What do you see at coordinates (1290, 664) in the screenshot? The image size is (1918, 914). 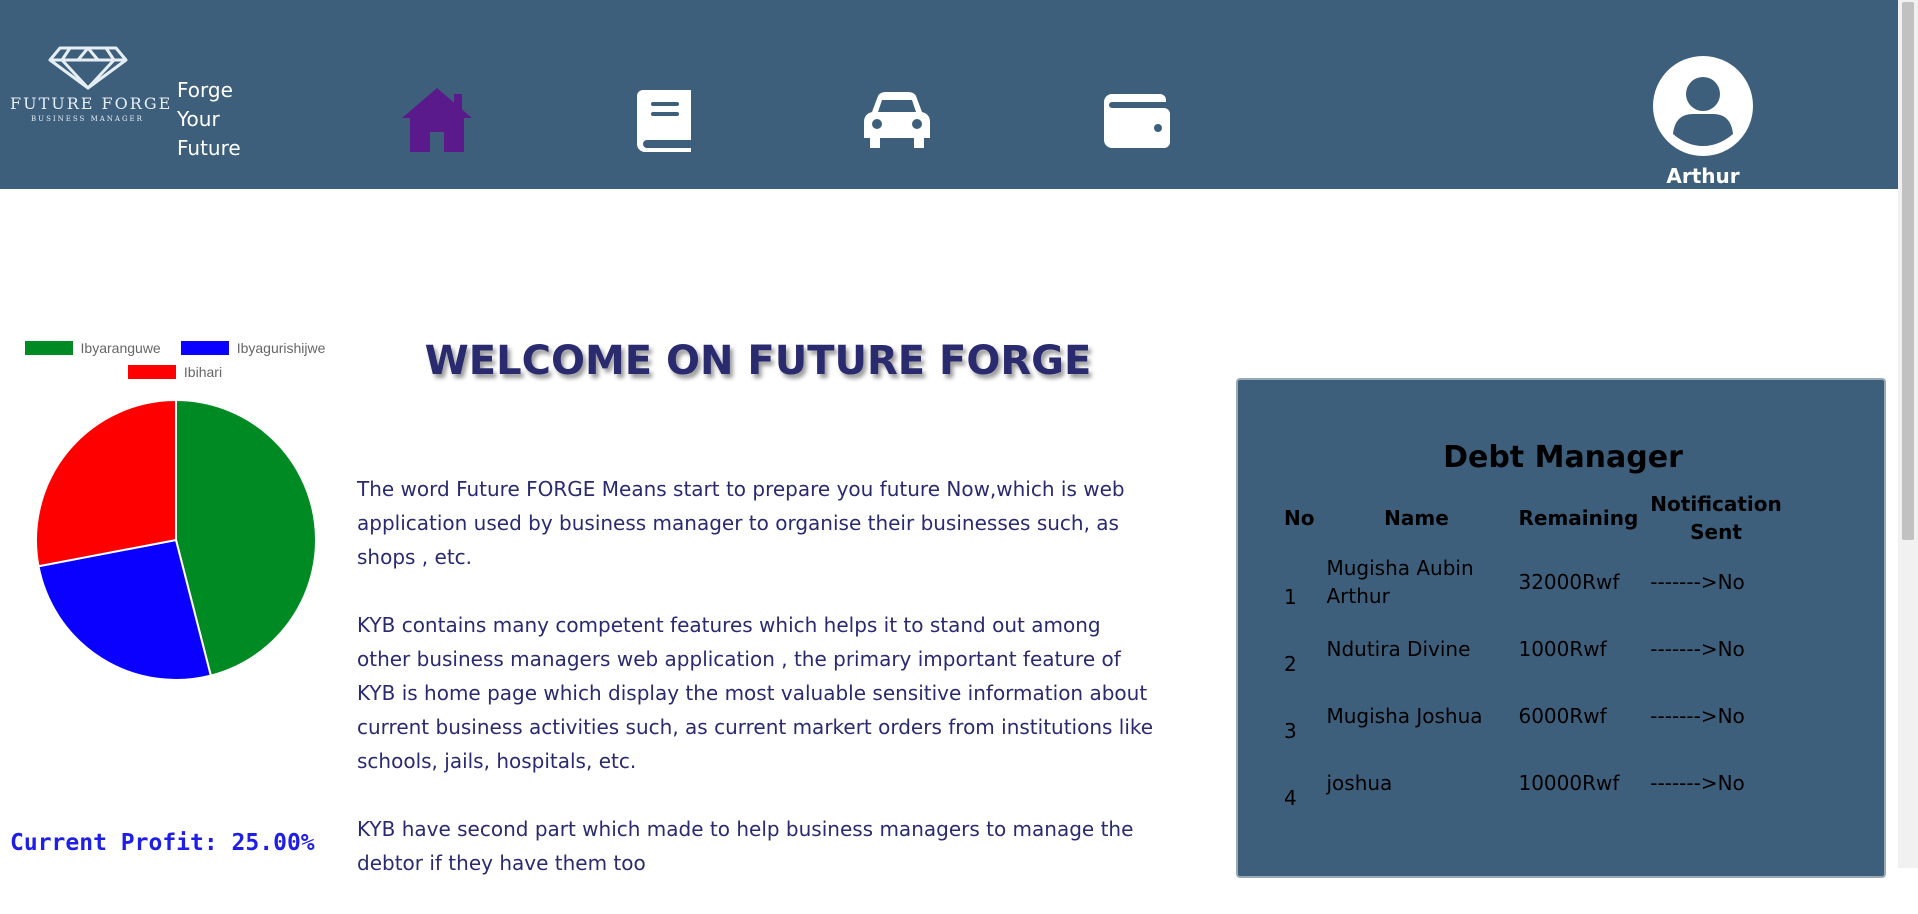 I see `row-number: 2` at bounding box center [1290, 664].